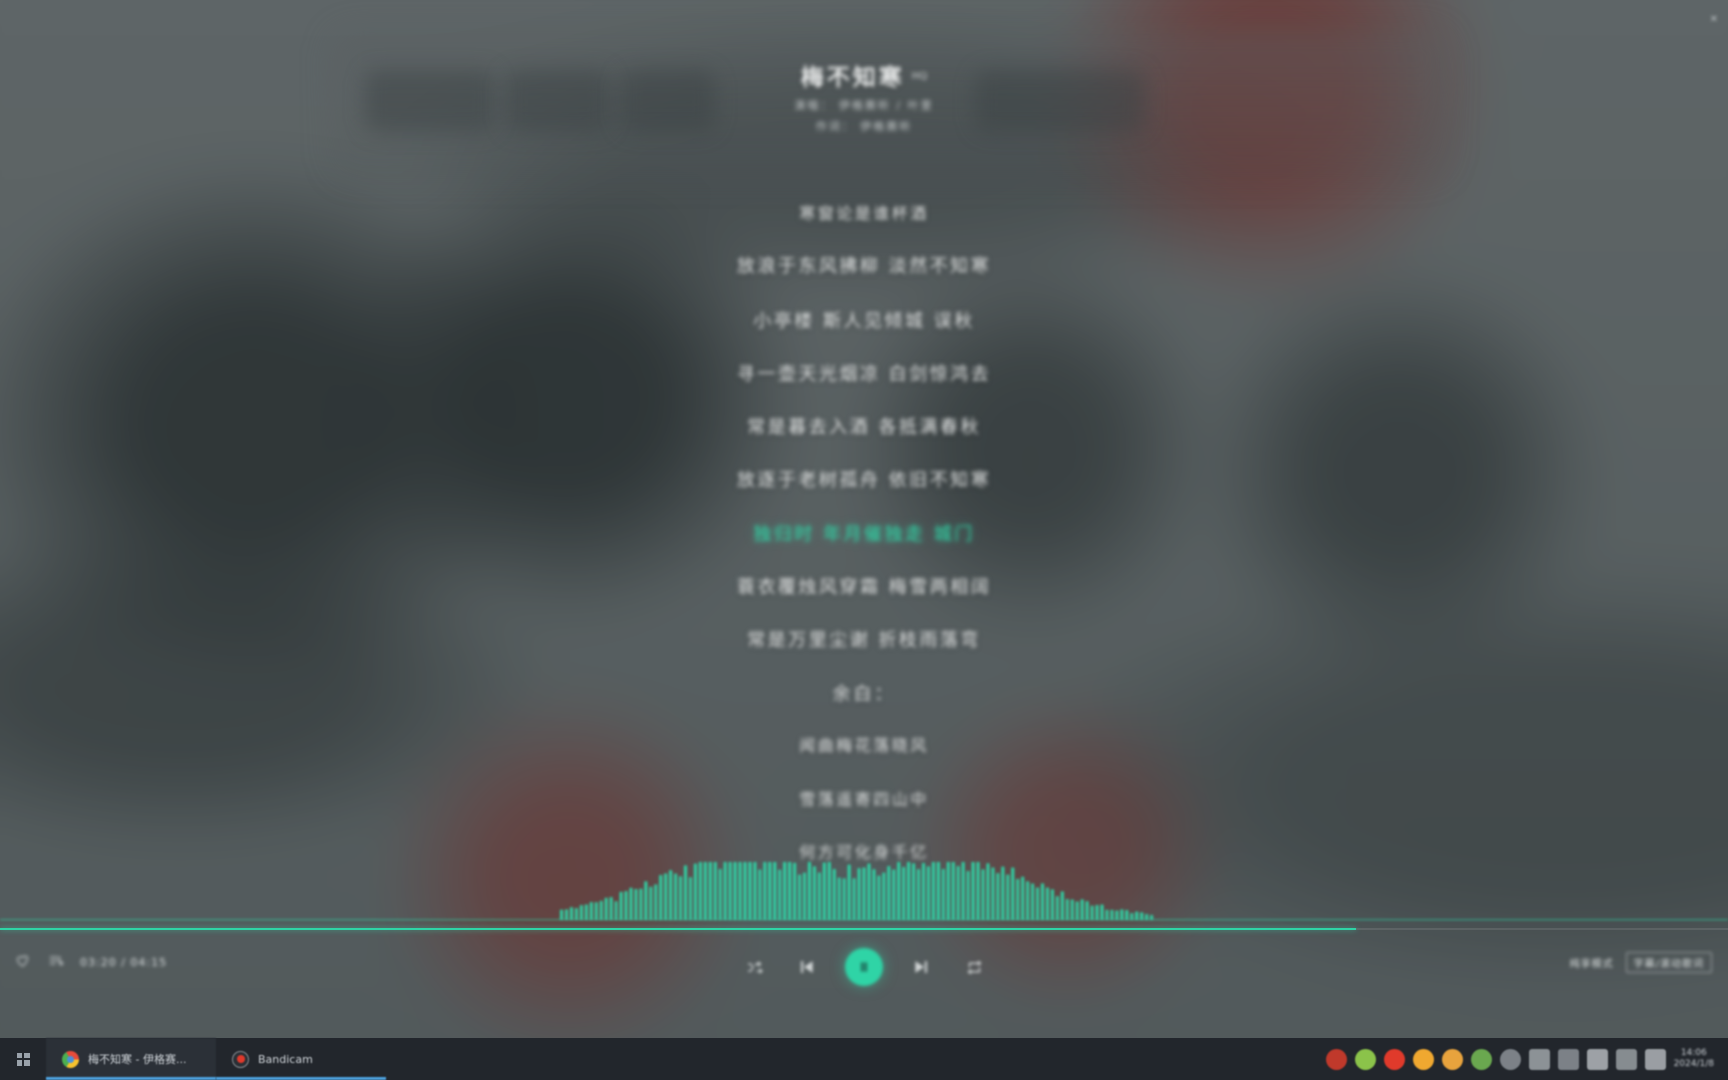  Describe the element at coordinates (1591, 964) in the screenshot. I see `play-mode-label: 纯享模式` at that location.